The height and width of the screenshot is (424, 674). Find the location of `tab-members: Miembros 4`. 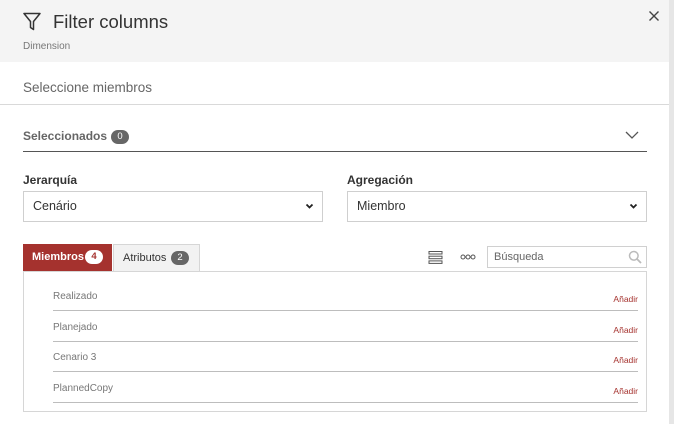

tab-members: Miembros 4 is located at coordinates (67, 257).